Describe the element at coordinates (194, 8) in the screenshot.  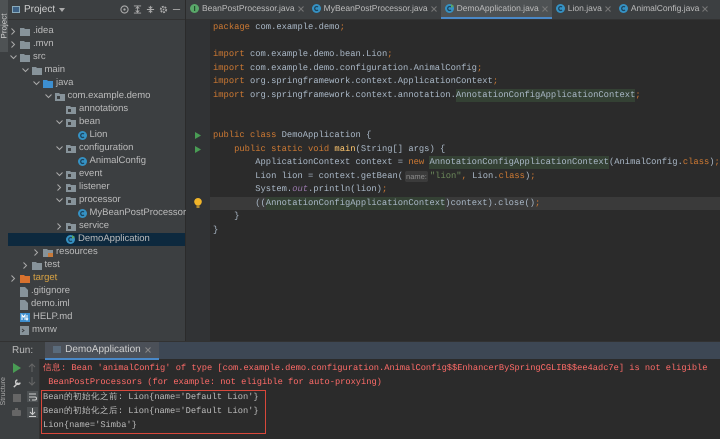
I see `interface-icon` at that location.